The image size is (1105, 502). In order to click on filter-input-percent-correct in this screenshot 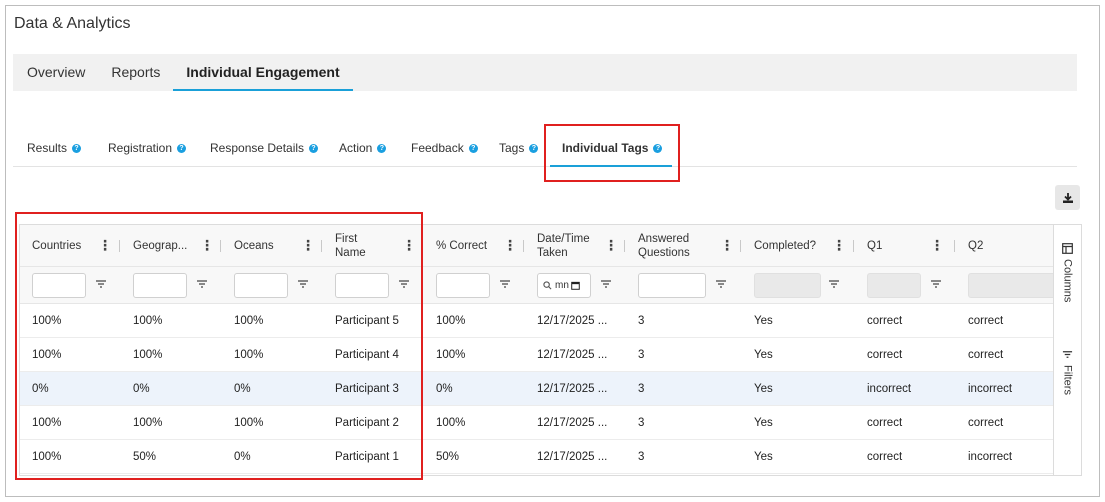, I will do `click(463, 285)`.